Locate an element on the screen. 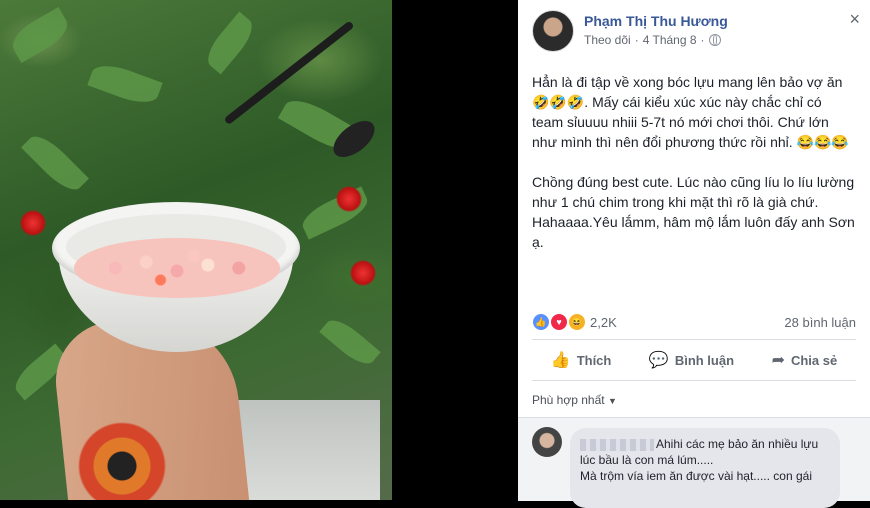 The image size is (870, 508). comment-label: Bình luận is located at coordinates (704, 360).